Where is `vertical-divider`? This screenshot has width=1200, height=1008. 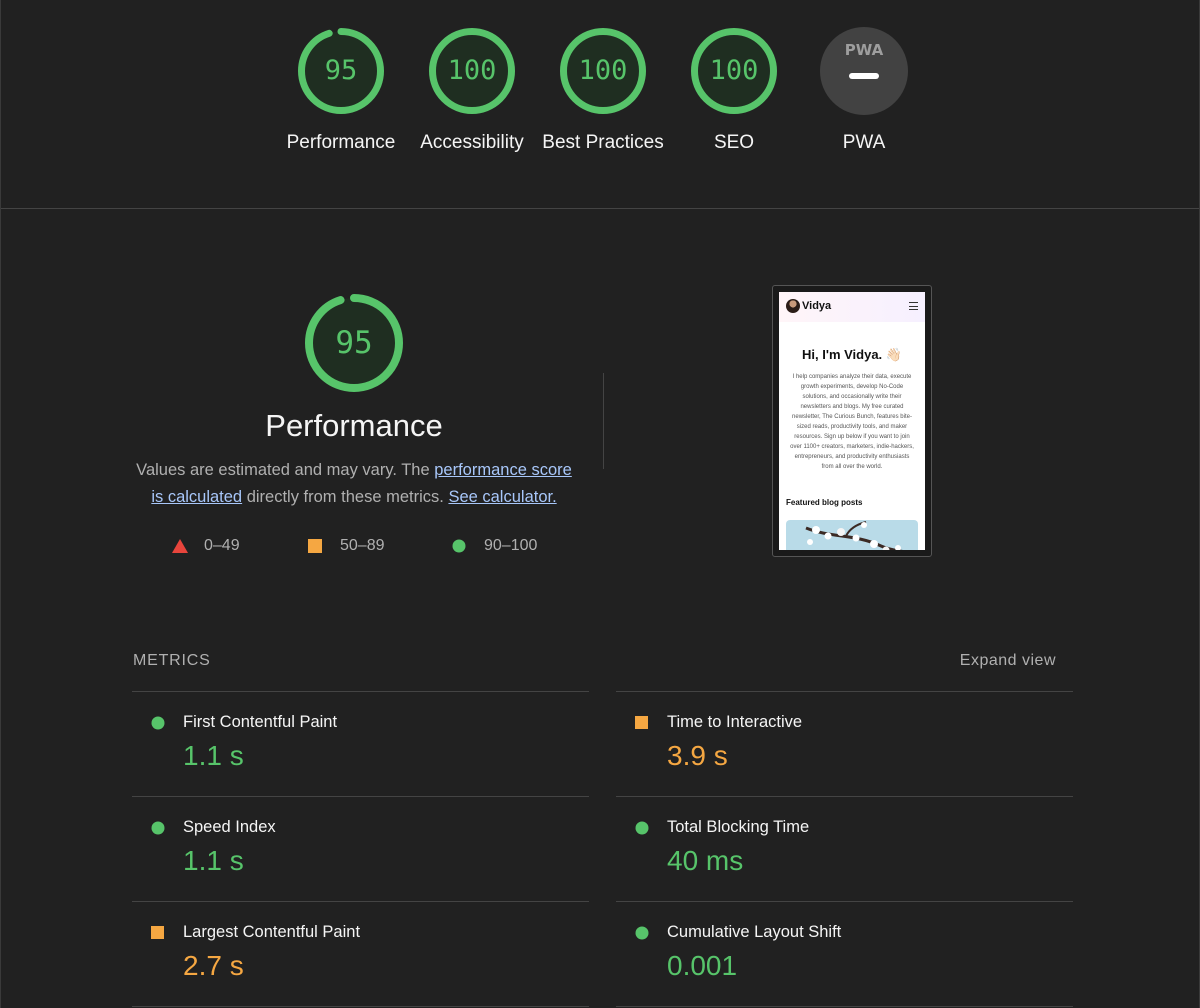
vertical-divider is located at coordinates (603, 421).